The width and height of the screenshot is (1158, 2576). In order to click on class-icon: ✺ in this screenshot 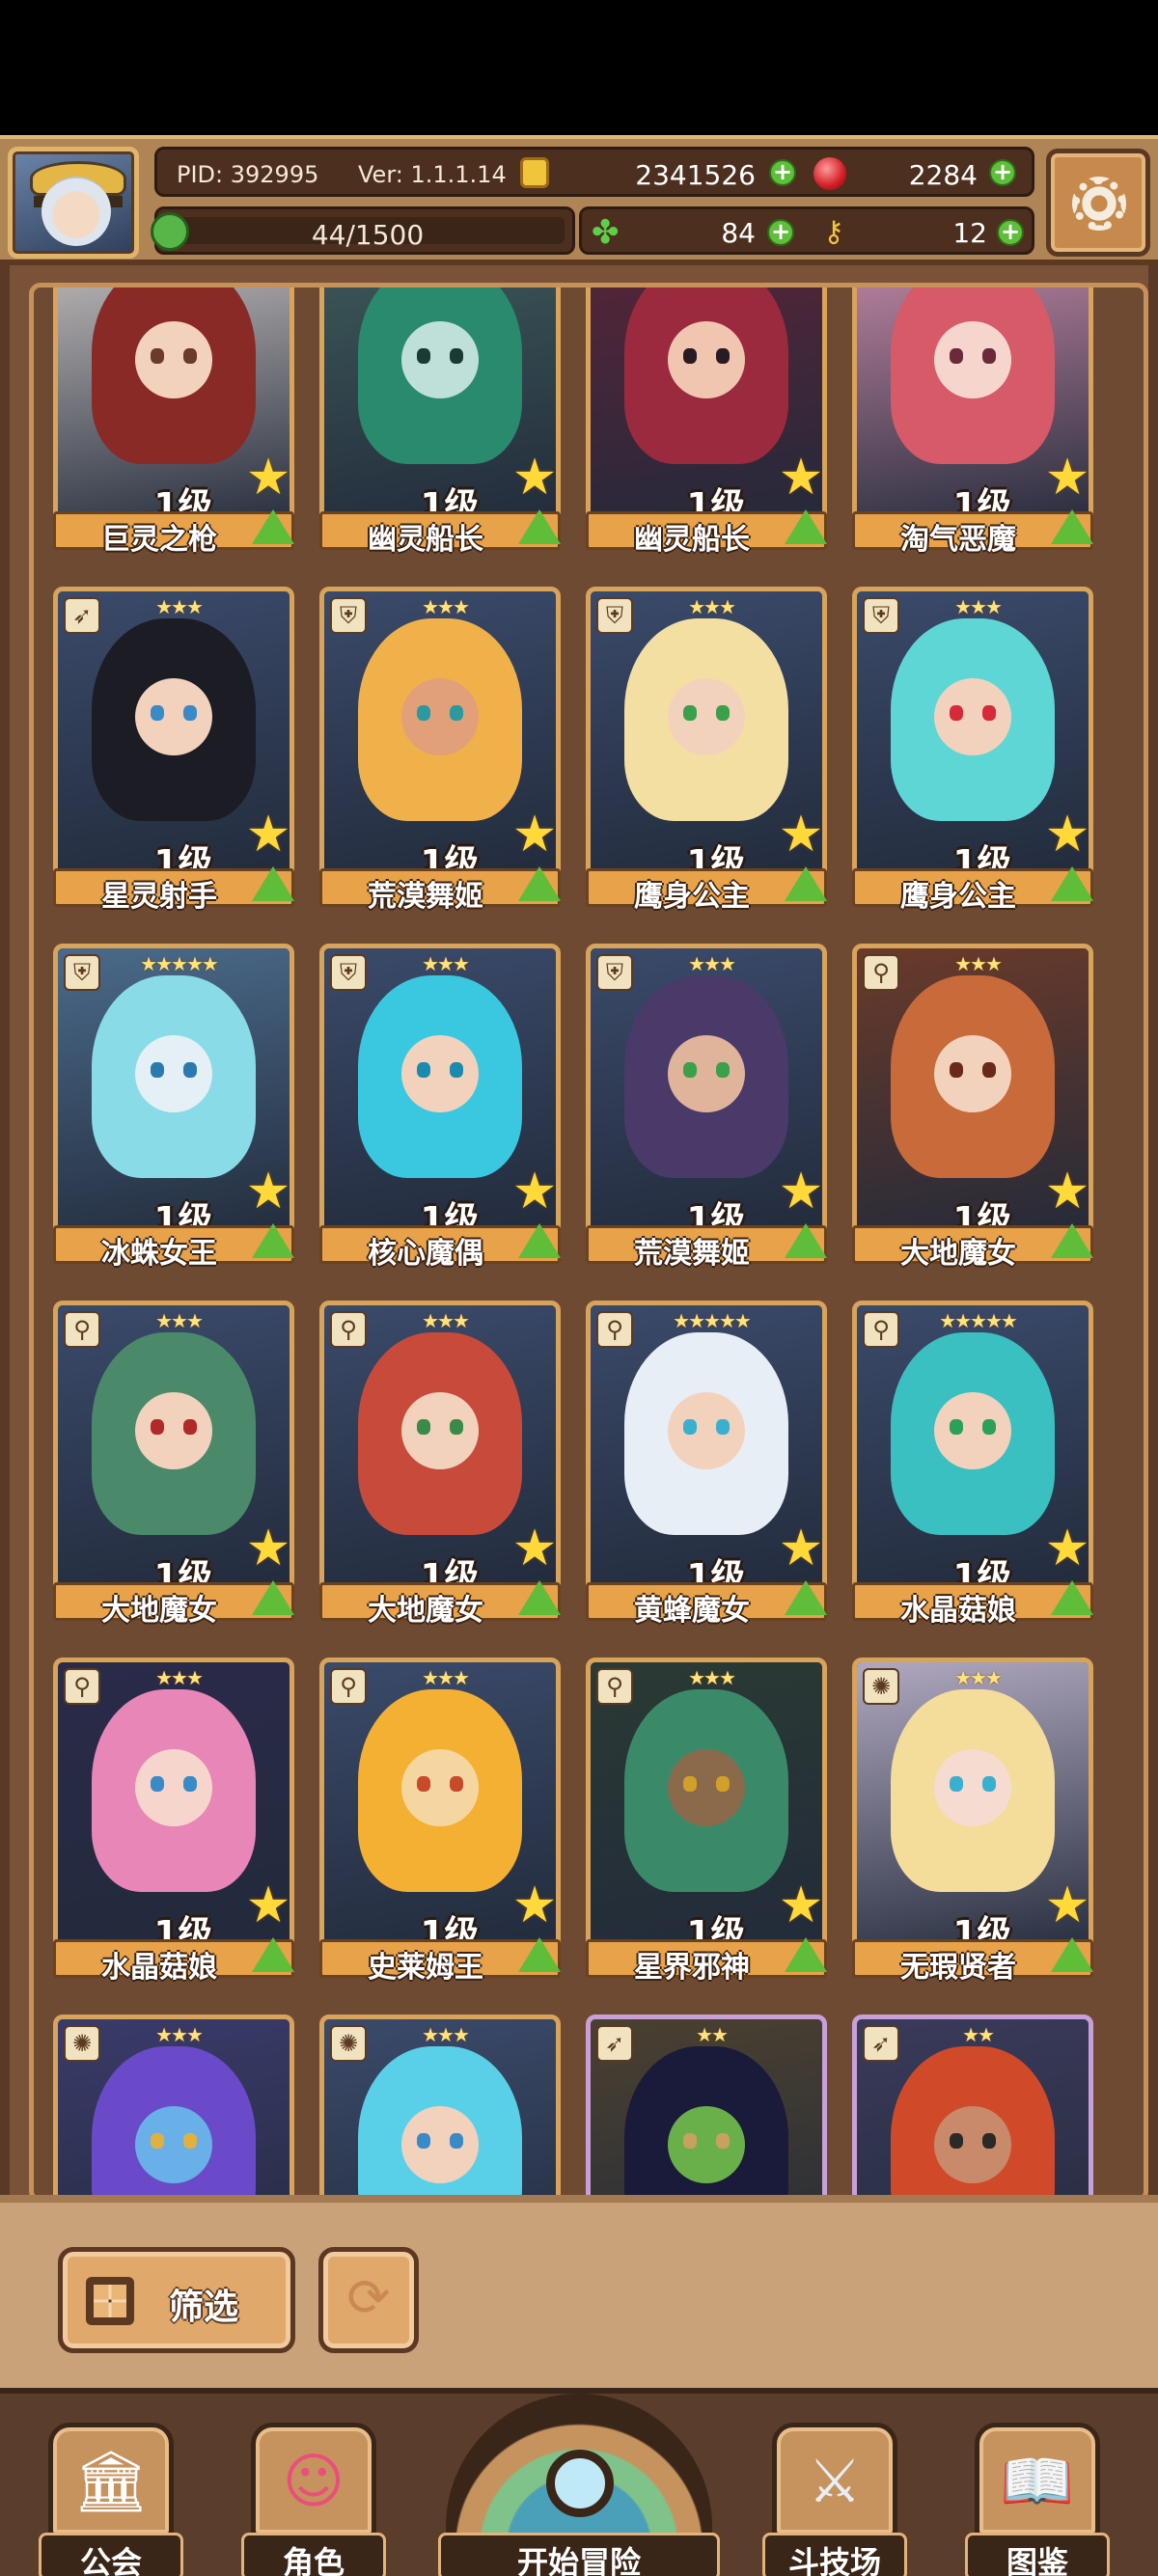, I will do `click(348, 2044)`.